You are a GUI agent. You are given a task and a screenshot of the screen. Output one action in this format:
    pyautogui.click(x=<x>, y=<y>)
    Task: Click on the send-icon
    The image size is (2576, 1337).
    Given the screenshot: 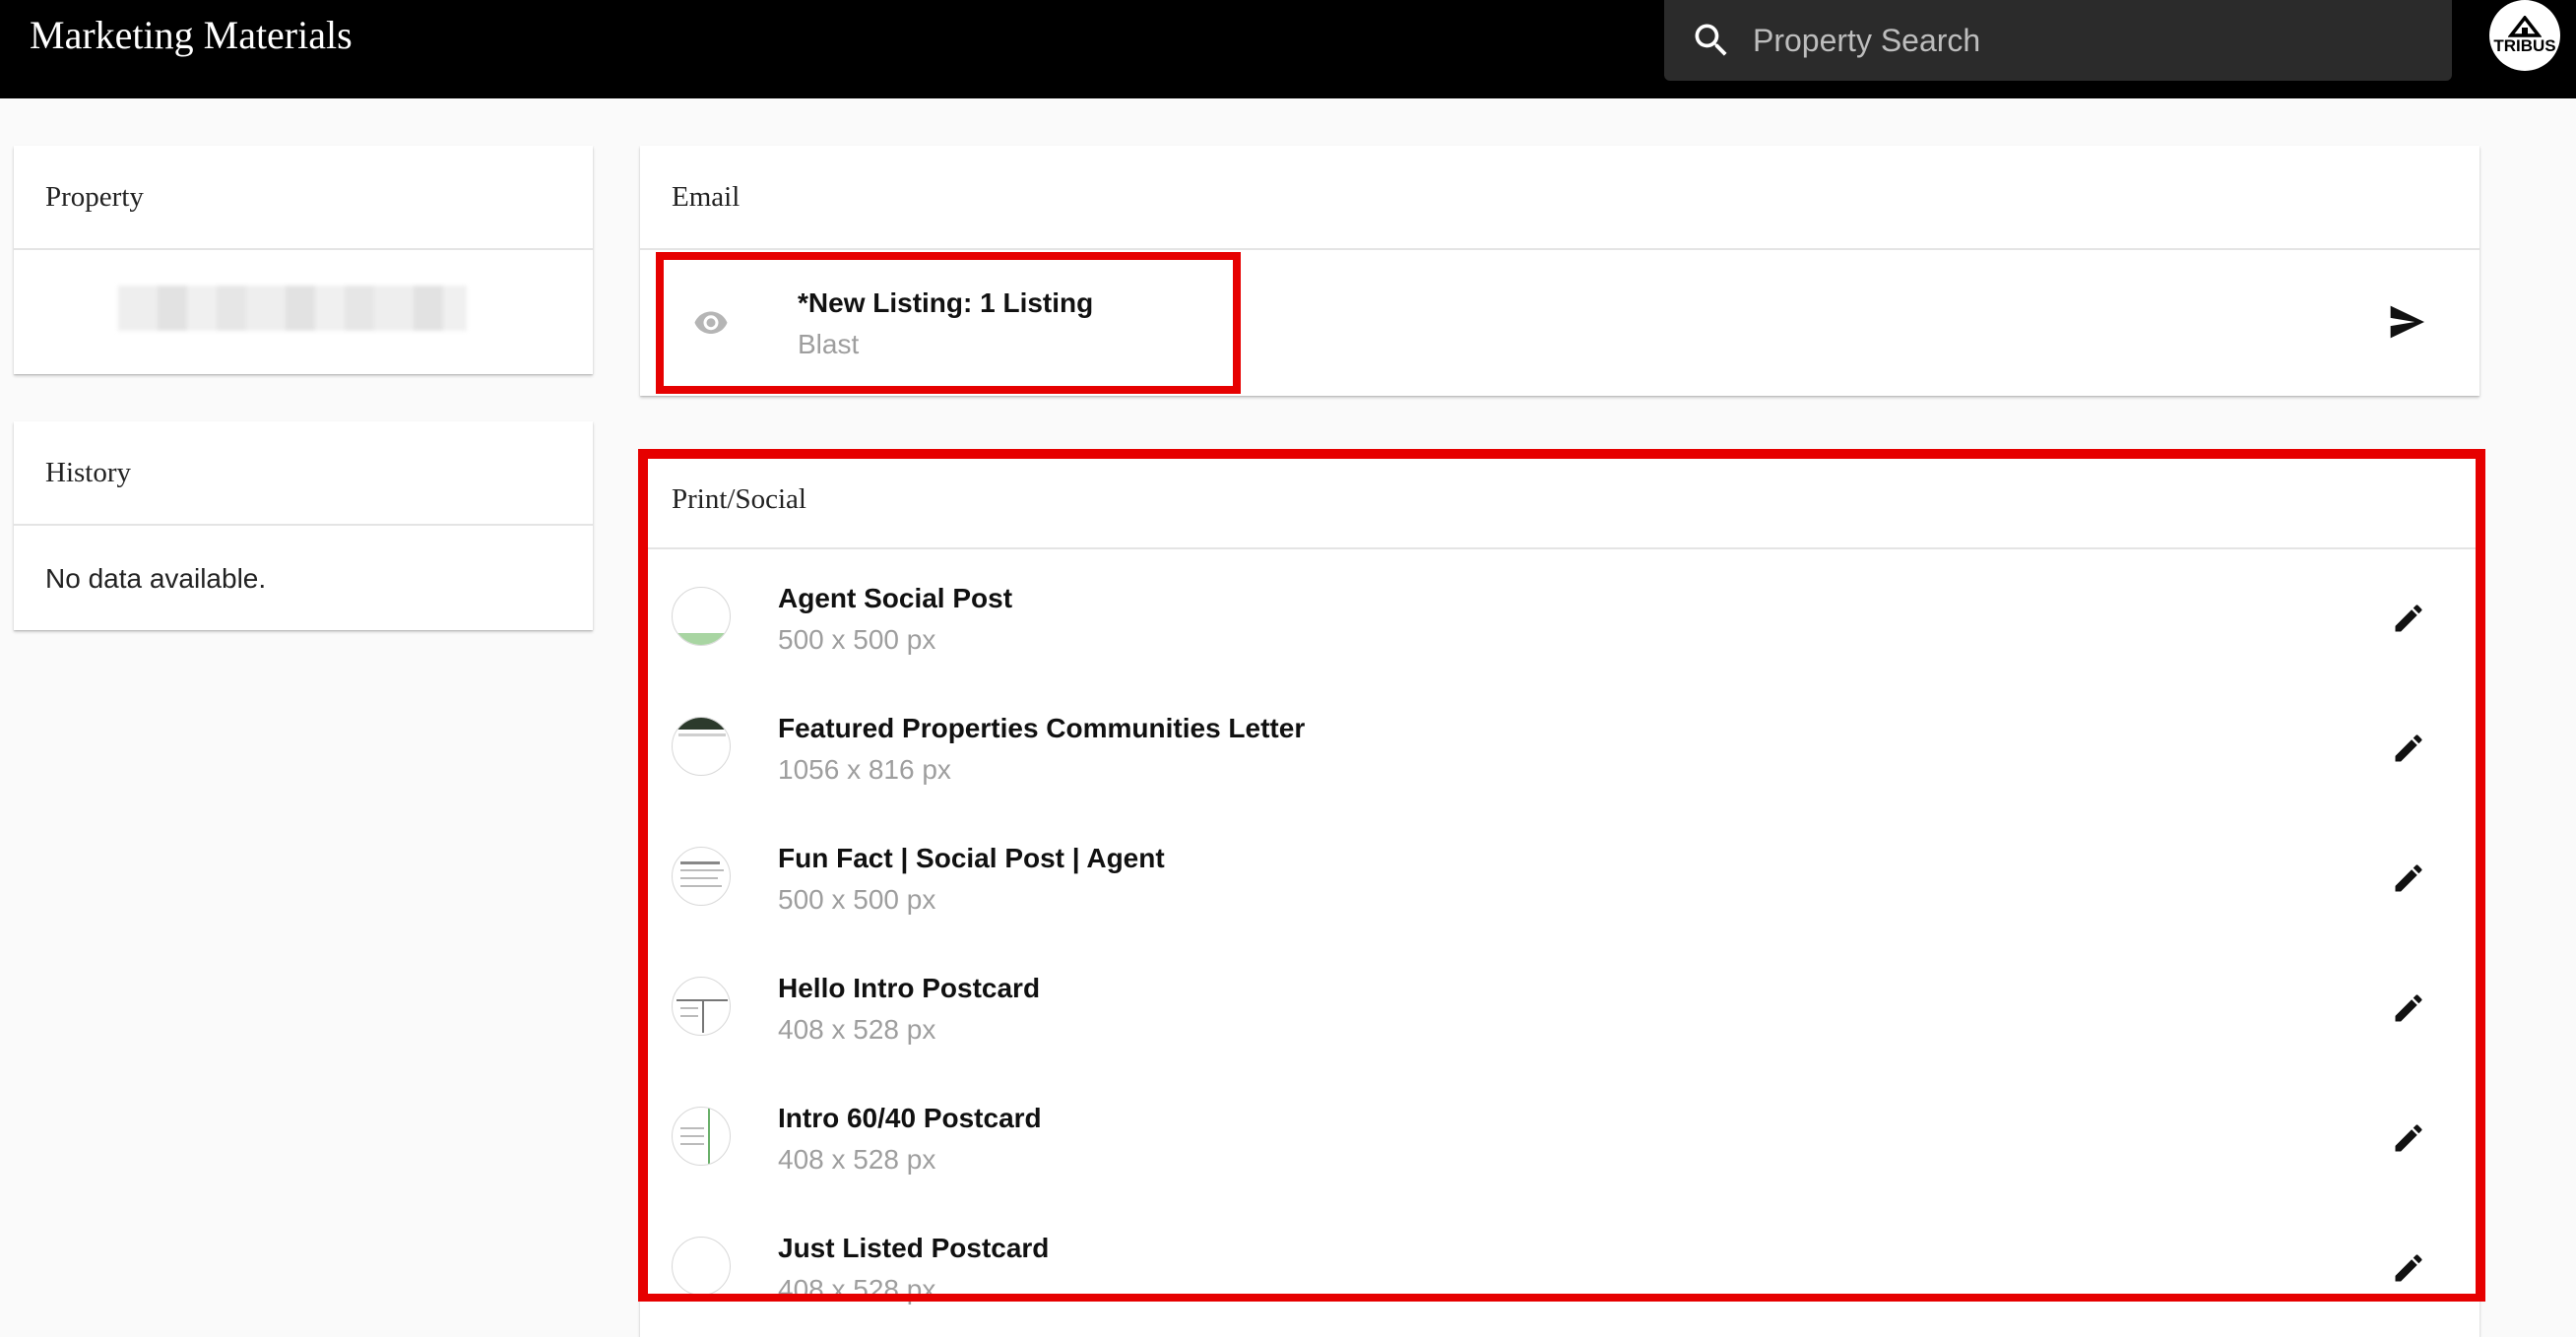 What is the action you would take?
    pyautogui.click(x=2406, y=322)
    